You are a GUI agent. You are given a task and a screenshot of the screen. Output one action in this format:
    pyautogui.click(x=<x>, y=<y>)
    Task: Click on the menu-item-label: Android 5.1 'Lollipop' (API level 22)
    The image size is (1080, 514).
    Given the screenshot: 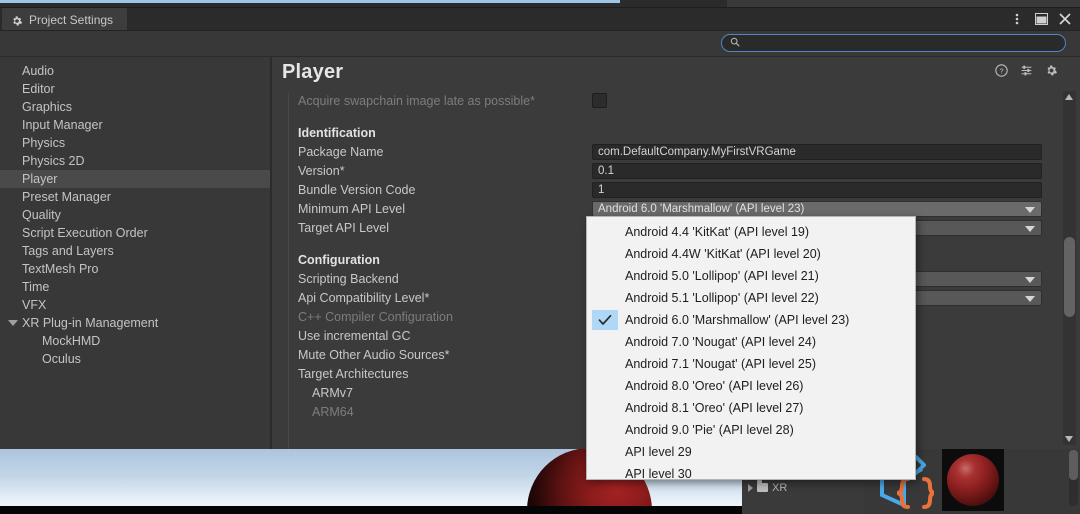 What is the action you would take?
    pyautogui.click(x=722, y=298)
    